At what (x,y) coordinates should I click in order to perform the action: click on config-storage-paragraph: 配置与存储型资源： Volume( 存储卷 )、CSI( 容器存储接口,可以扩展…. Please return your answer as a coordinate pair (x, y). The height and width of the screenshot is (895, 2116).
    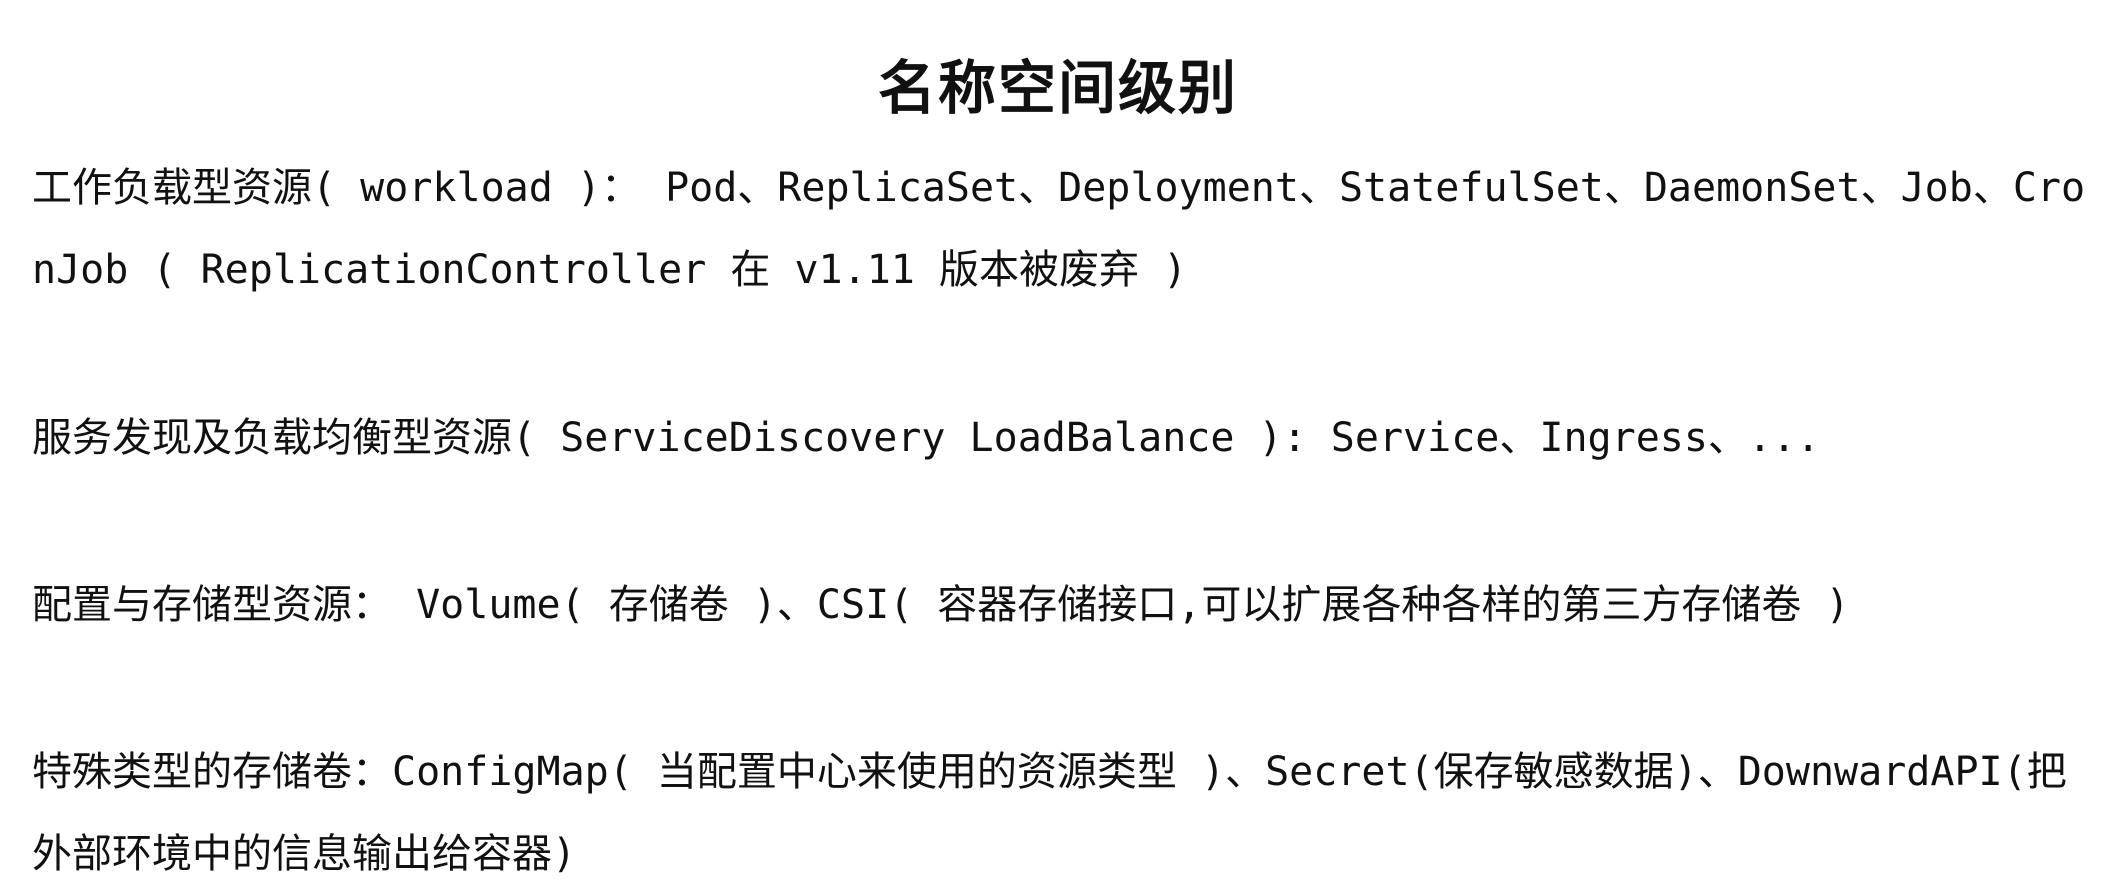
    Looking at the image, I should click on (941, 605).